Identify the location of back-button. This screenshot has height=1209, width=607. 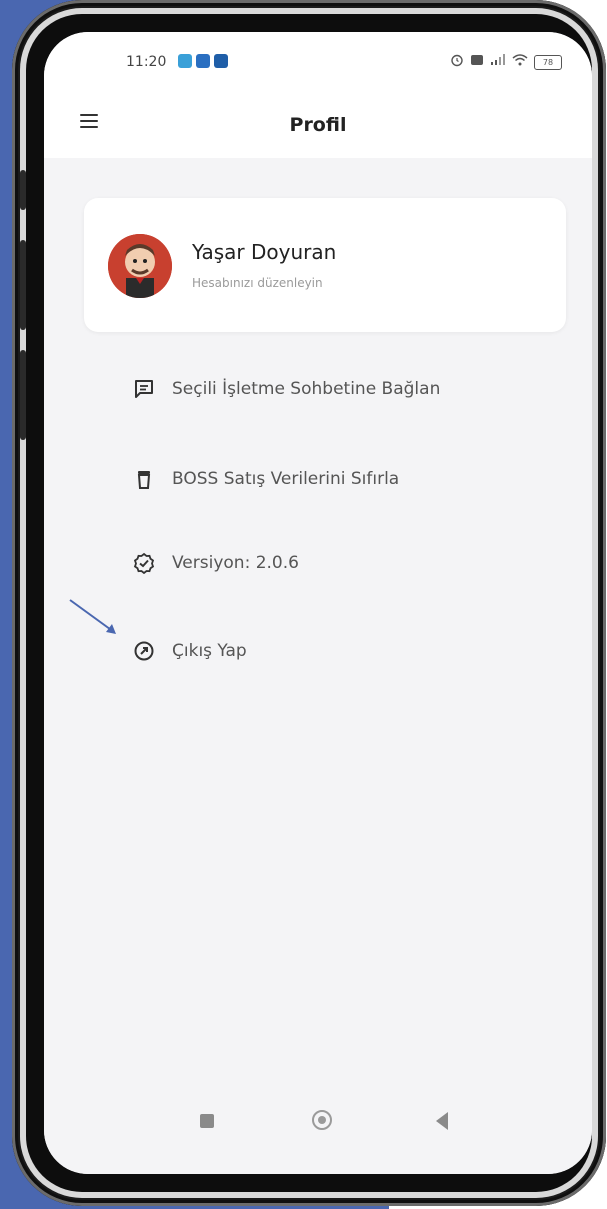
(442, 1121).